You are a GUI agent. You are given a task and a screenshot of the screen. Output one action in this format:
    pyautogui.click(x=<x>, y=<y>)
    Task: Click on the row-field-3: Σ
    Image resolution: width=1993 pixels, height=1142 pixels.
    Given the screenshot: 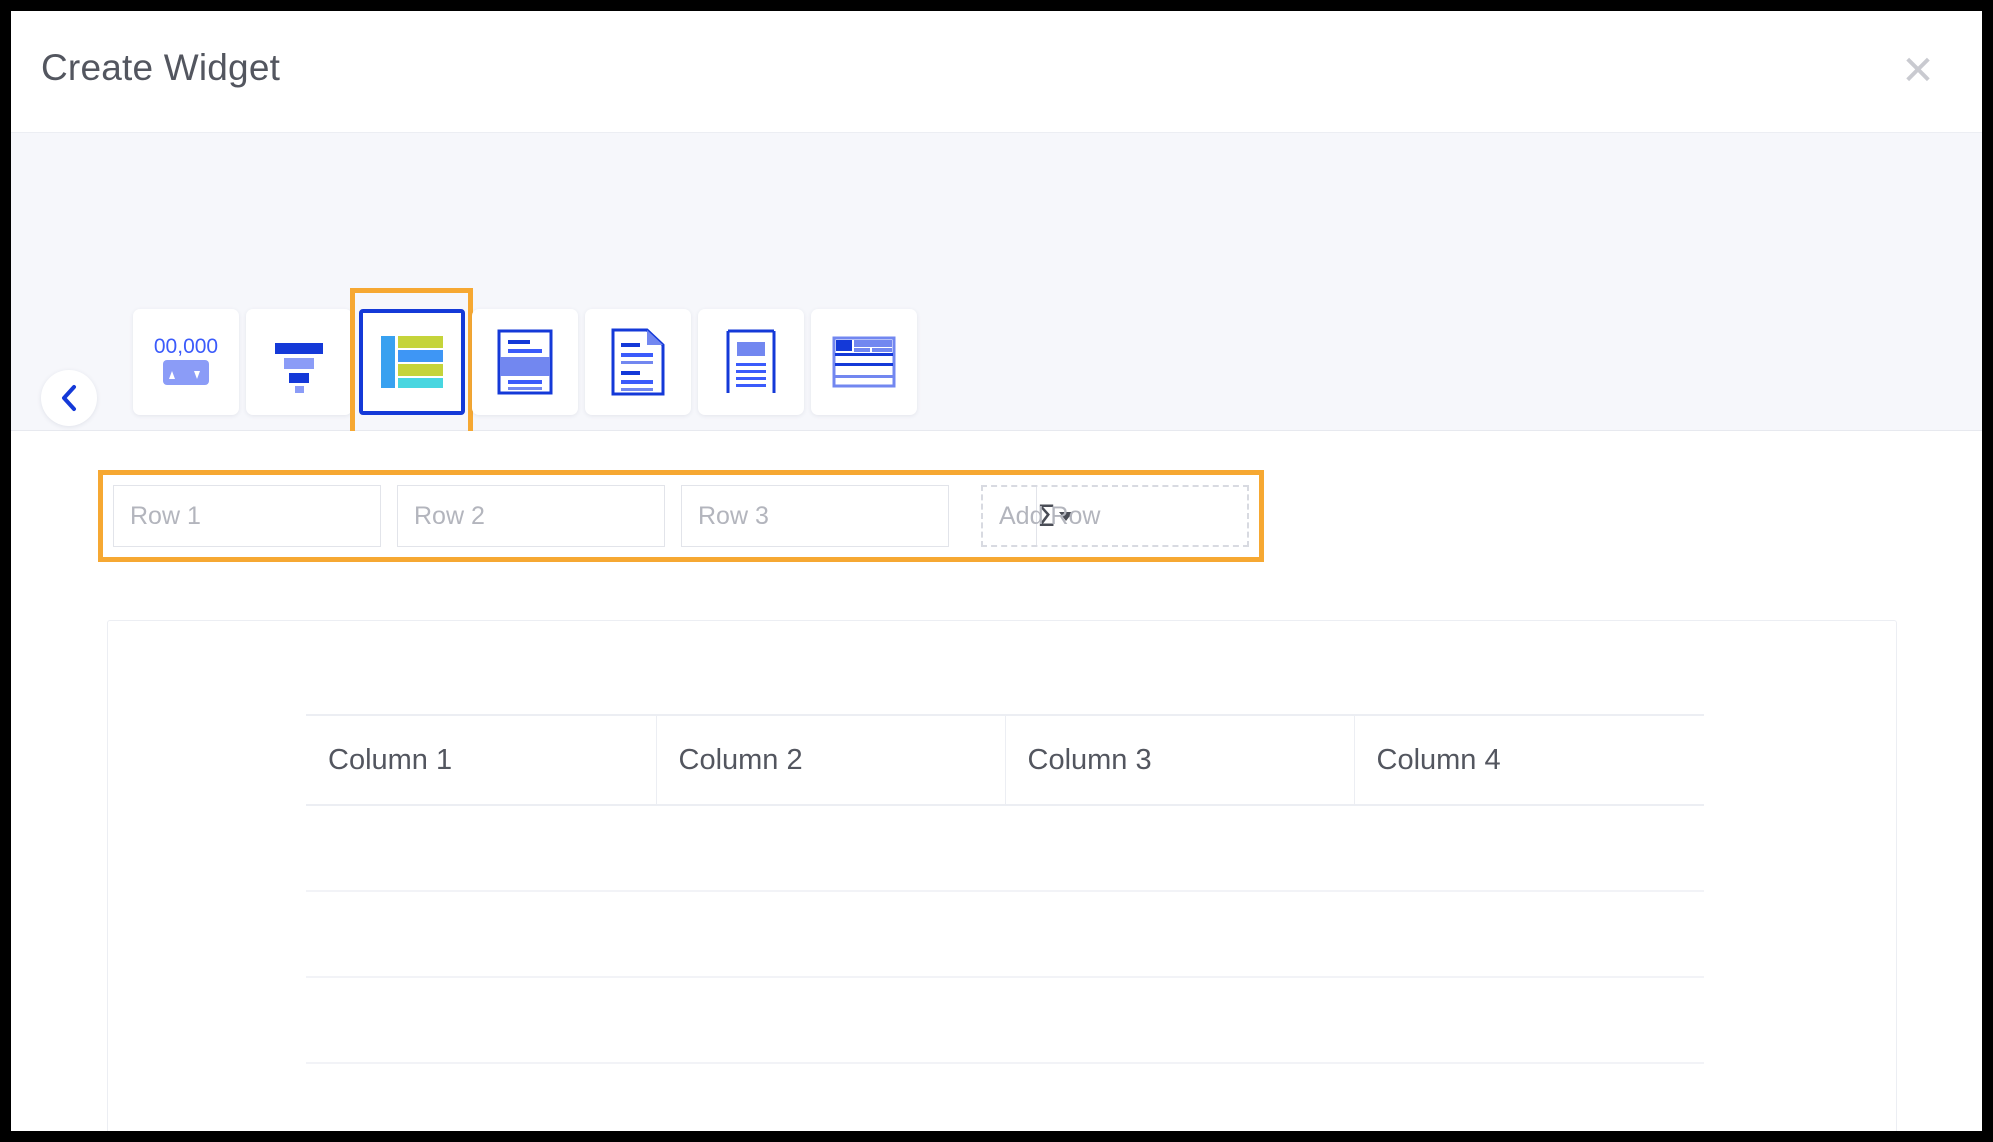 What is the action you would take?
    pyautogui.click(x=877, y=516)
    